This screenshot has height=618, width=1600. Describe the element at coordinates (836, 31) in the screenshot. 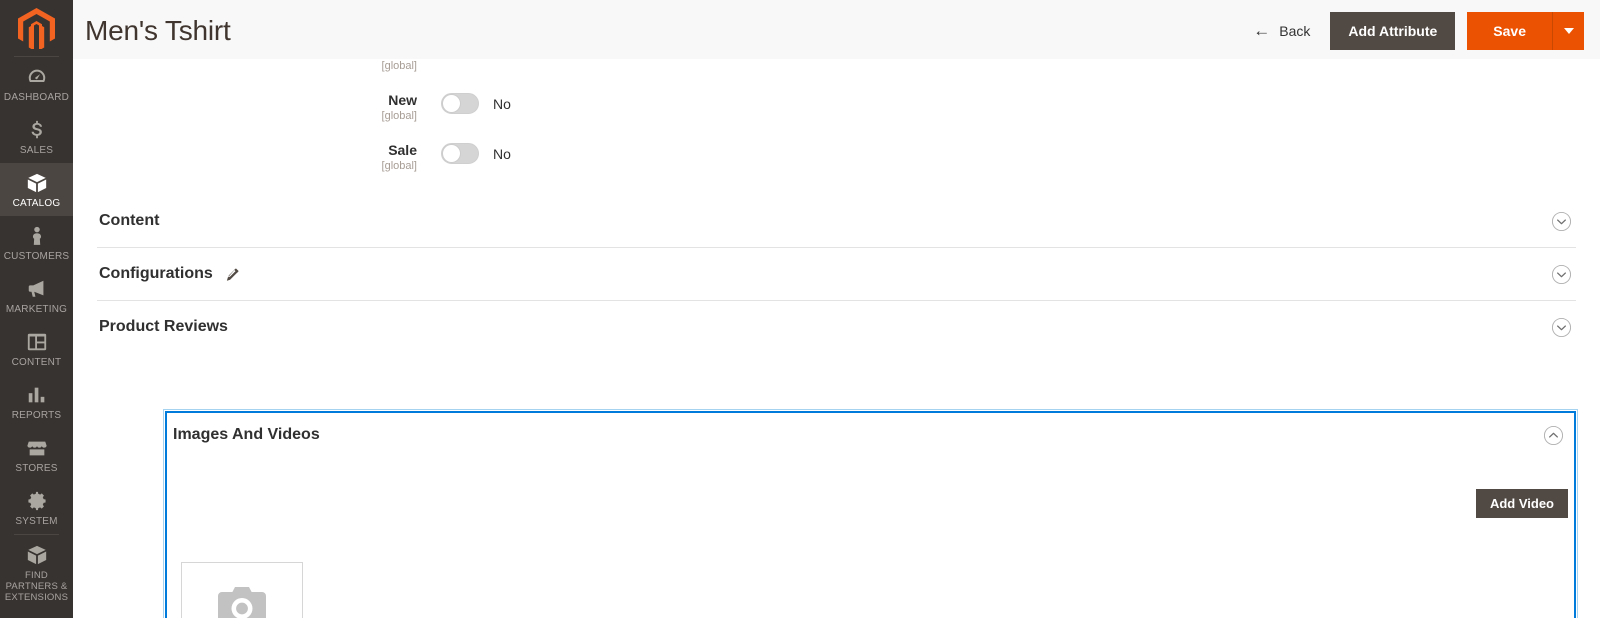

I see `page-header: Men's Tshirt ← Back Add Attribute Save` at that location.